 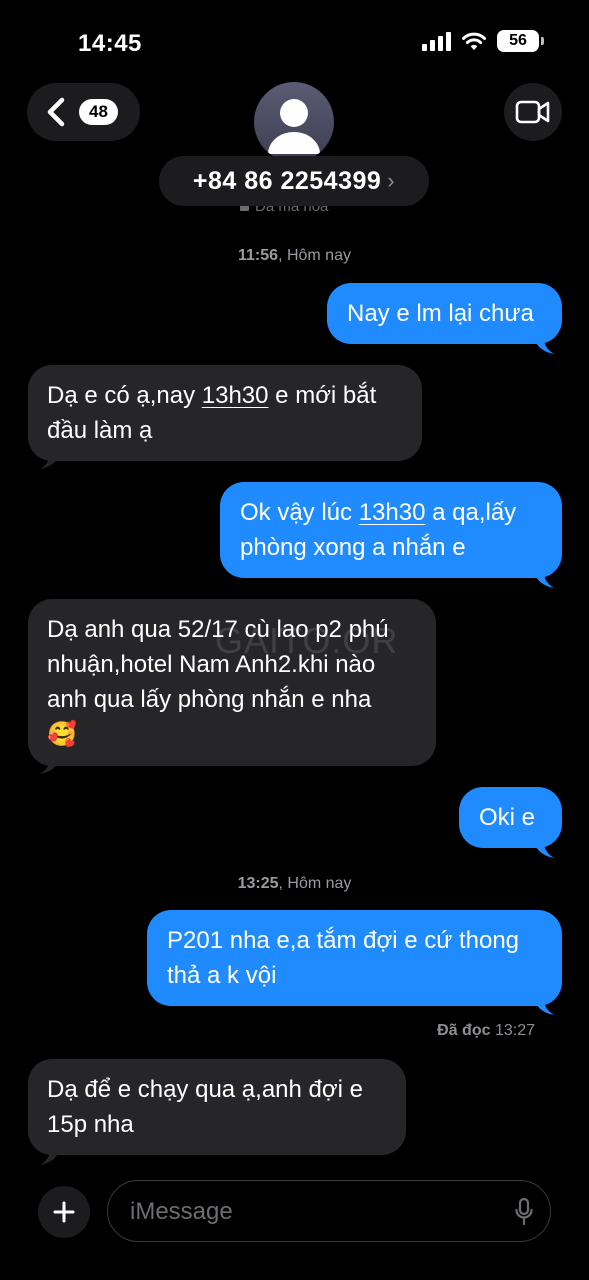 I want to click on back-button: 48, so click(x=83, y=112).